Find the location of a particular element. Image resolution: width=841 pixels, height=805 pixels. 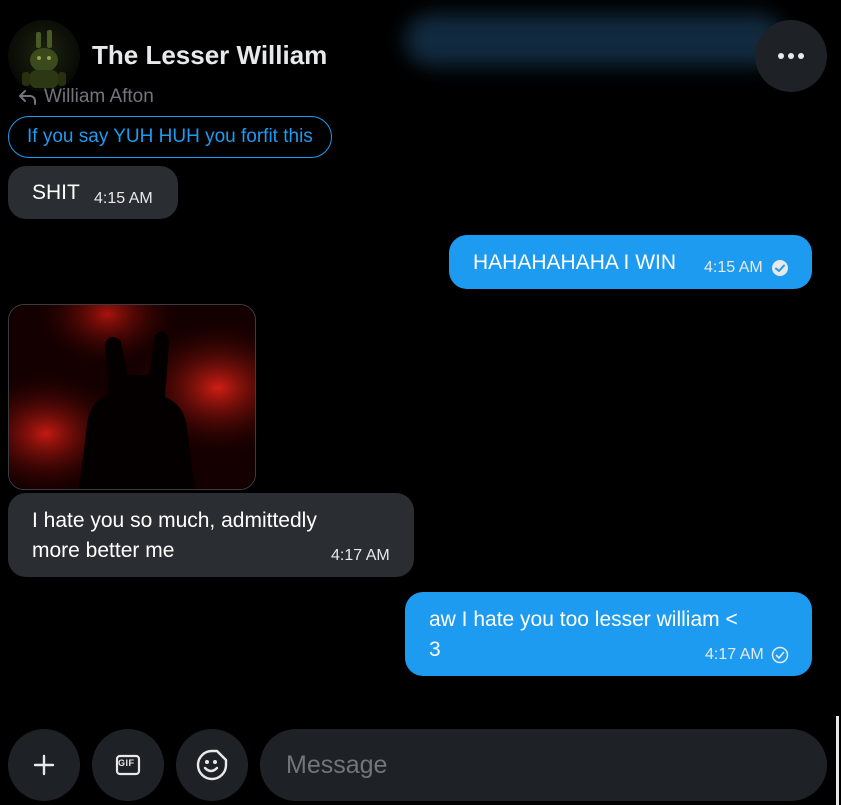

message-text-line: I hate you so much, admittedly is located at coordinates (174, 520).